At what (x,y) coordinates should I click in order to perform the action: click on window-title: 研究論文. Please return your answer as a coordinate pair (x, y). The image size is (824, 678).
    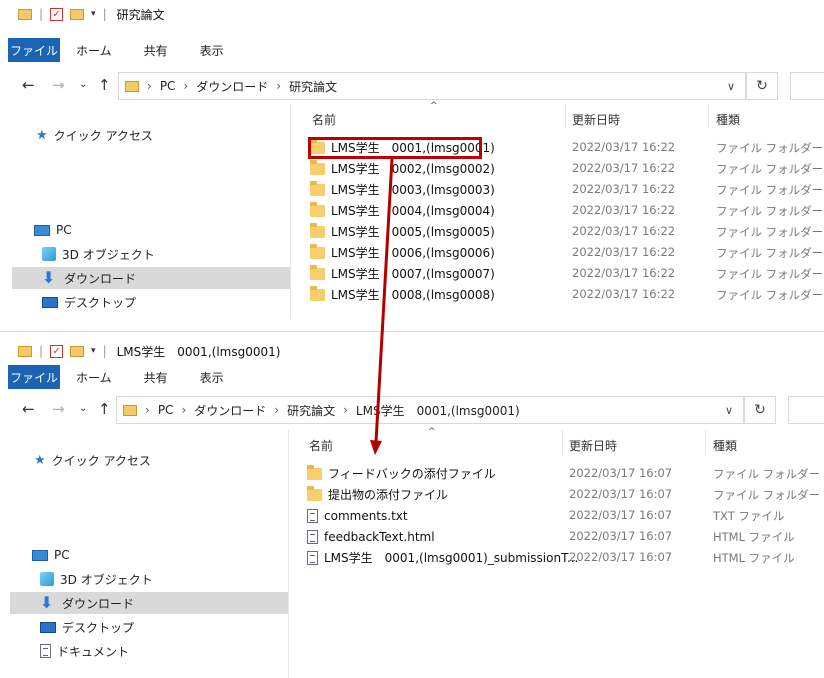
    Looking at the image, I should click on (140, 14).